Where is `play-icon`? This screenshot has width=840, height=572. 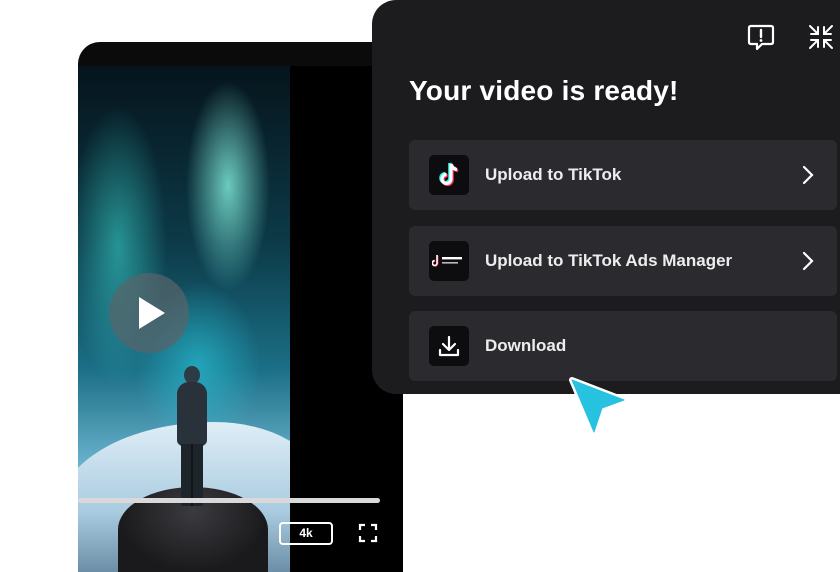 play-icon is located at coordinates (152, 313).